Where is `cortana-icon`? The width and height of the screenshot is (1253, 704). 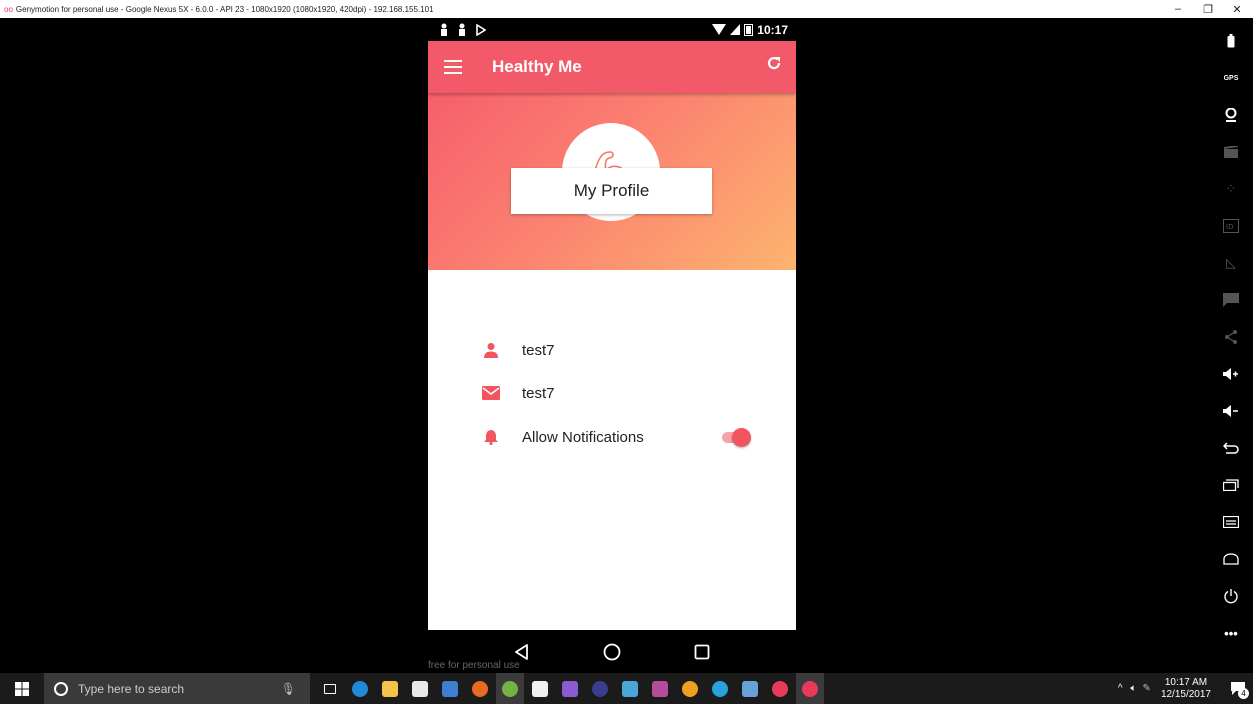
cortana-icon is located at coordinates (61, 688).